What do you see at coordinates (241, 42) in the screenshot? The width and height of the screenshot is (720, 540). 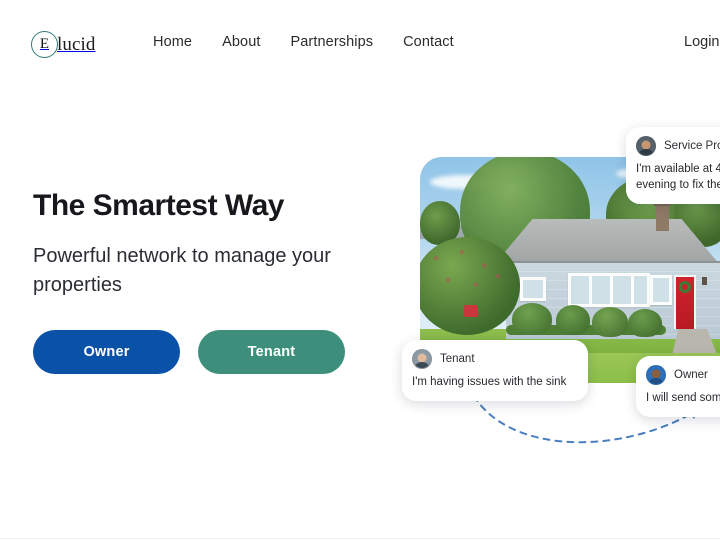 I see `nav-item-about: About` at bounding box center [241, 42].